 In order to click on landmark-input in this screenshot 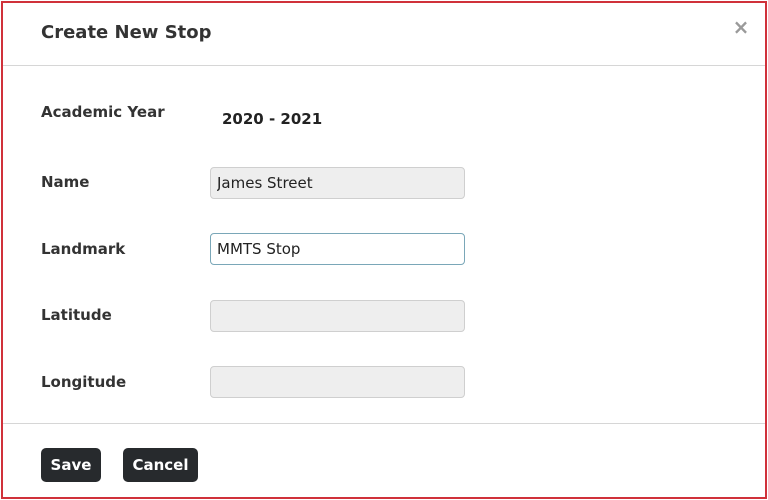, I will do `click(337, 249)`.